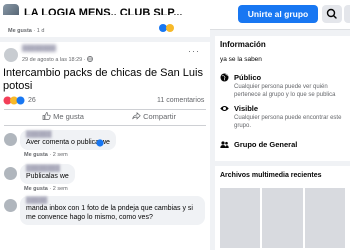 The width and height of the screenshot is (350, 250). Describe the element at coordinates (243, 44) in the screenshot. I see `info-title: Información` at that location.